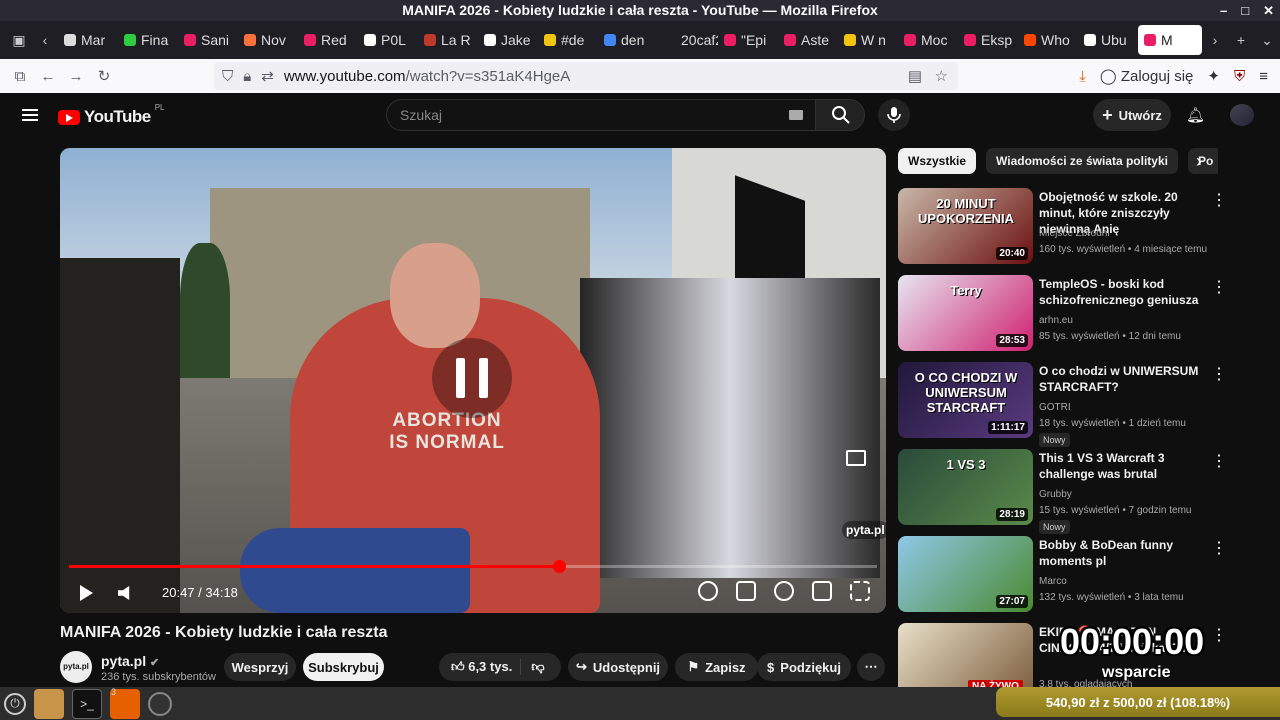 This screenshot has width=1280, height=720. I want to click on tab-0: Mar, so click(88, 40).